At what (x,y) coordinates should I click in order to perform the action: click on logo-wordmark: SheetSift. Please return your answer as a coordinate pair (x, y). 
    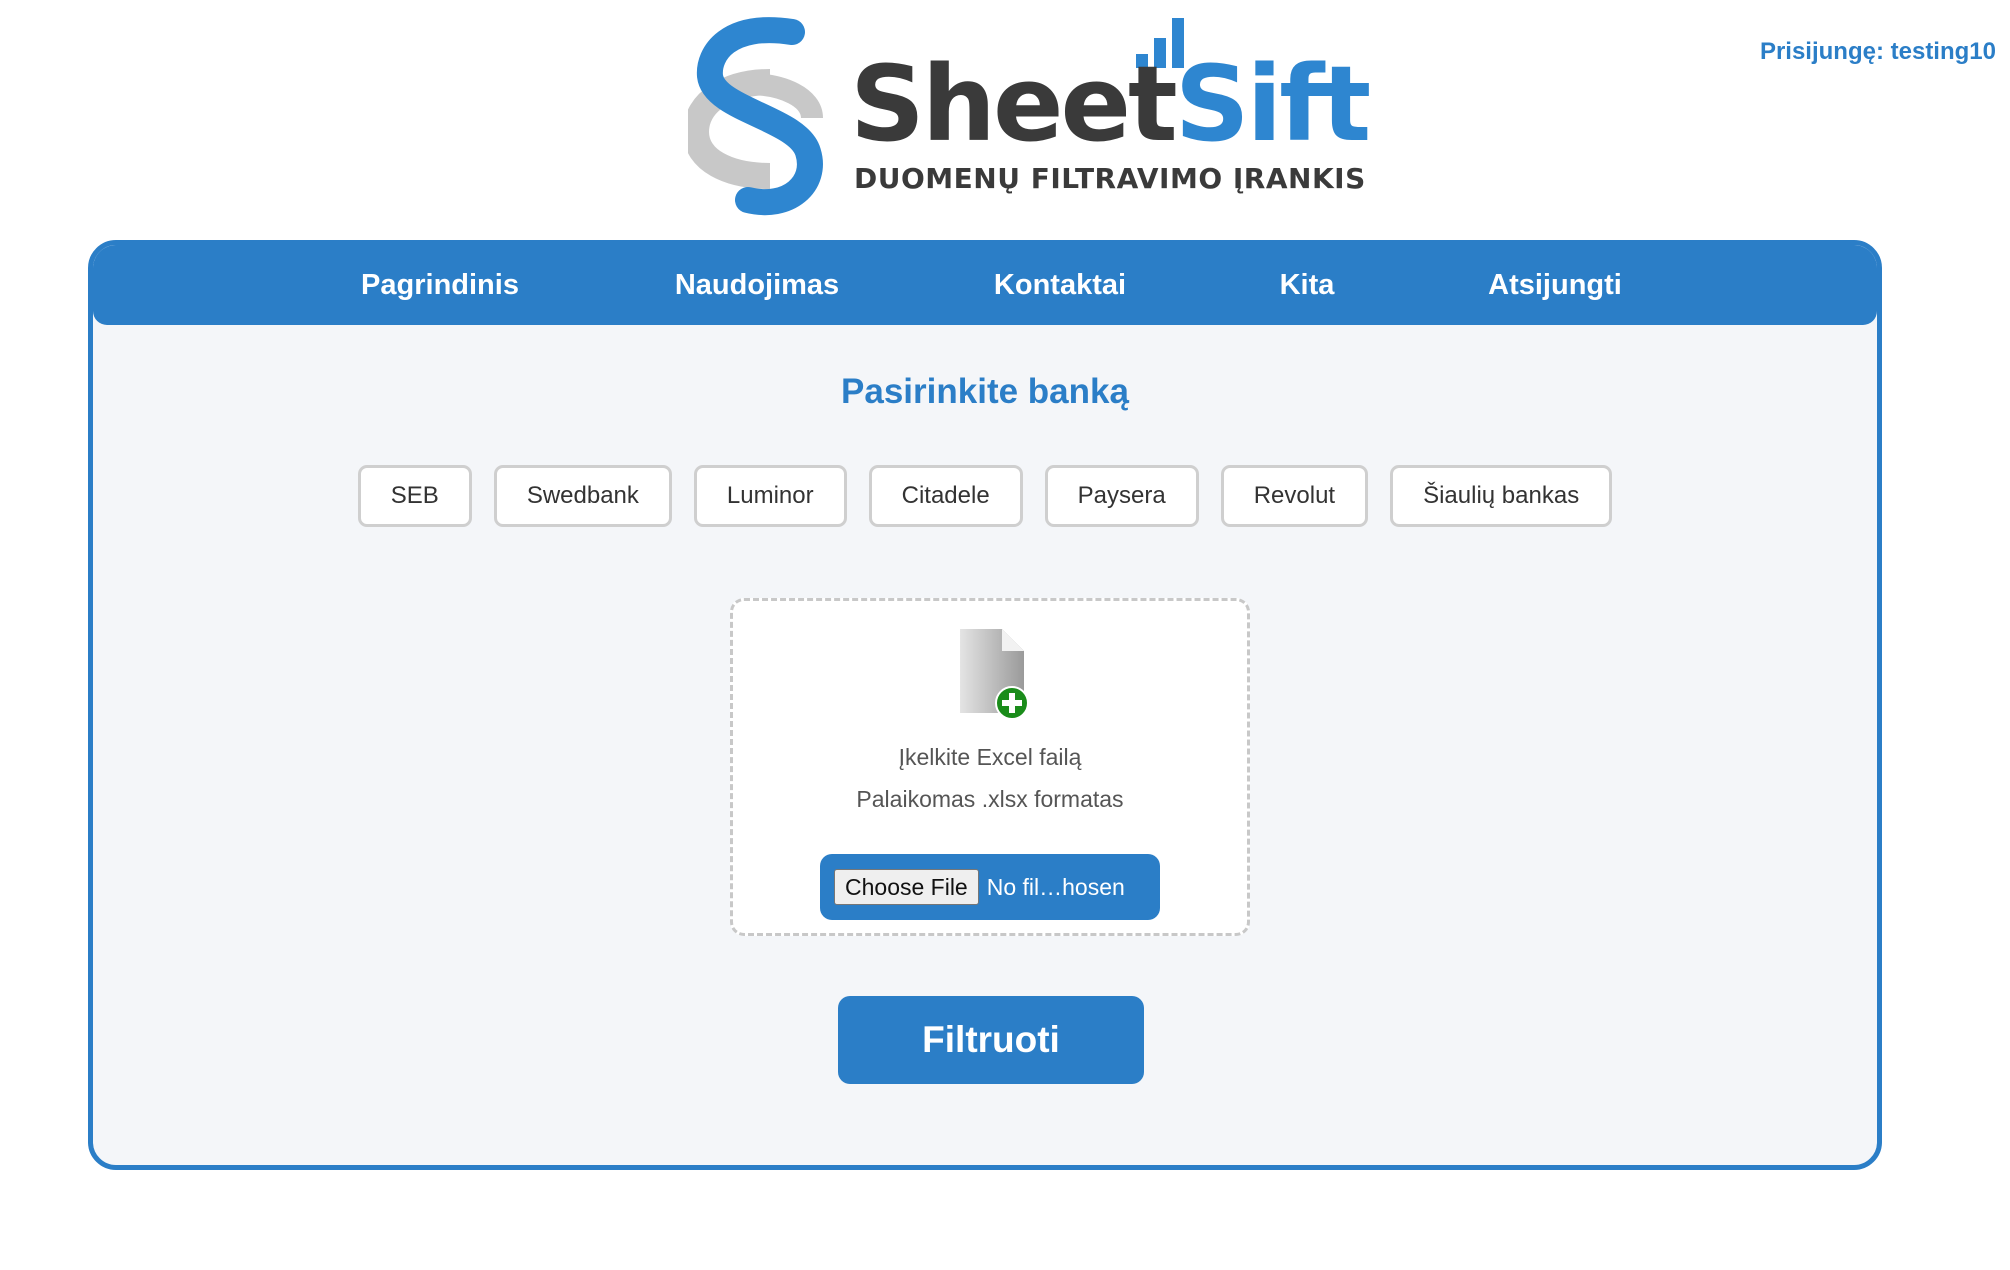
    Looking at the image, I should click on (1110, 104).